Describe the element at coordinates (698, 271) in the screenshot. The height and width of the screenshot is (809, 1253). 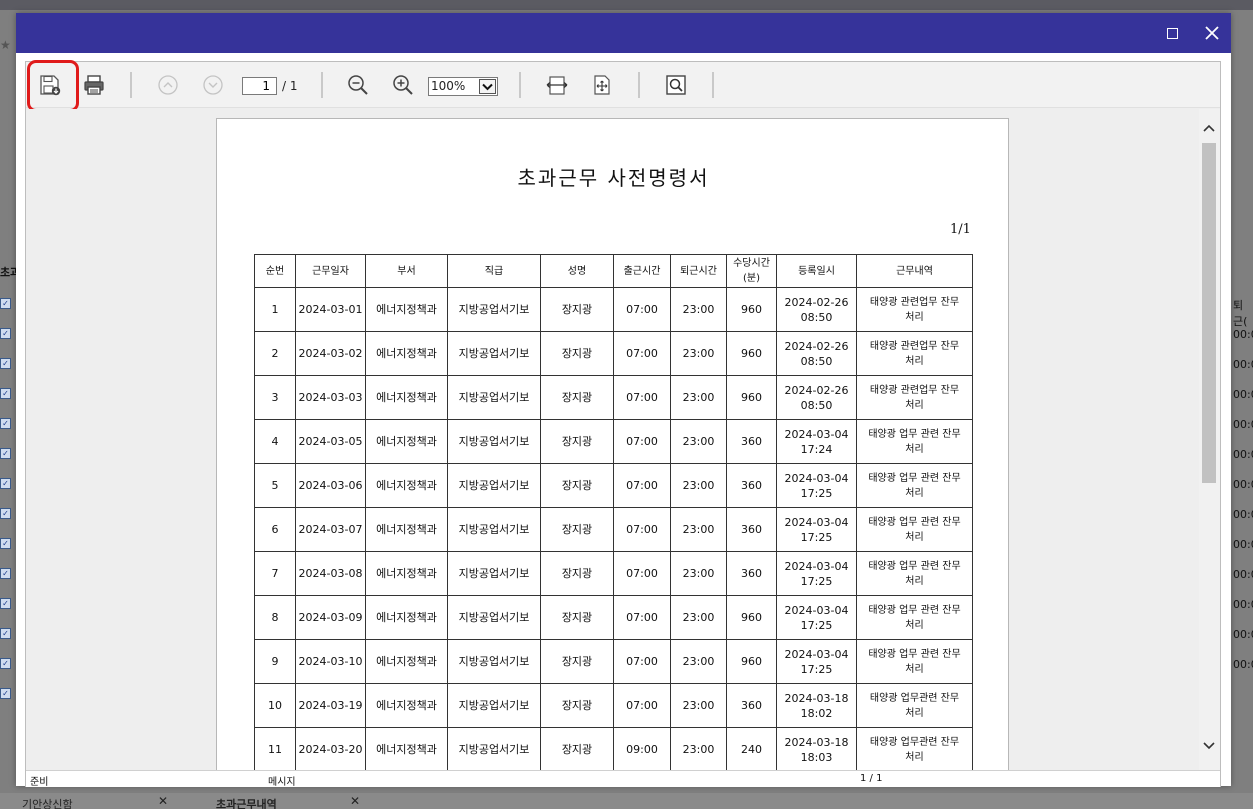
I see `column-header: 퇴근시간` at that location.